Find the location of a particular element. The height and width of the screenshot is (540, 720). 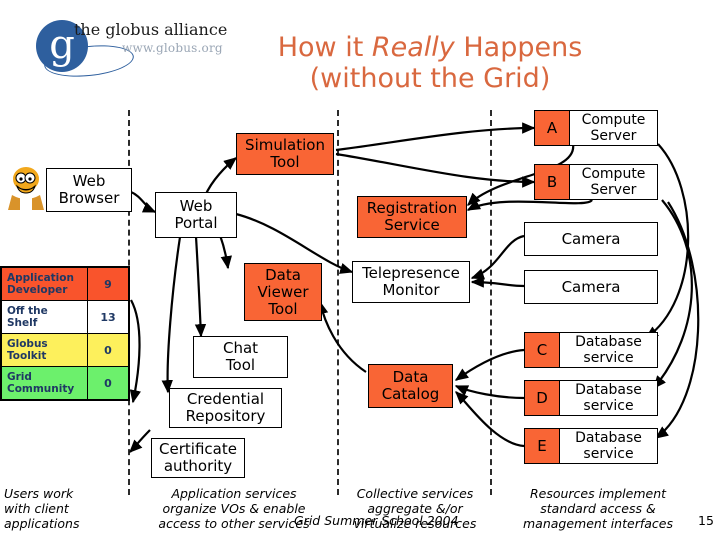

footer-event-label: Grid Summer School 2004 is located at coordinates (376, 520).